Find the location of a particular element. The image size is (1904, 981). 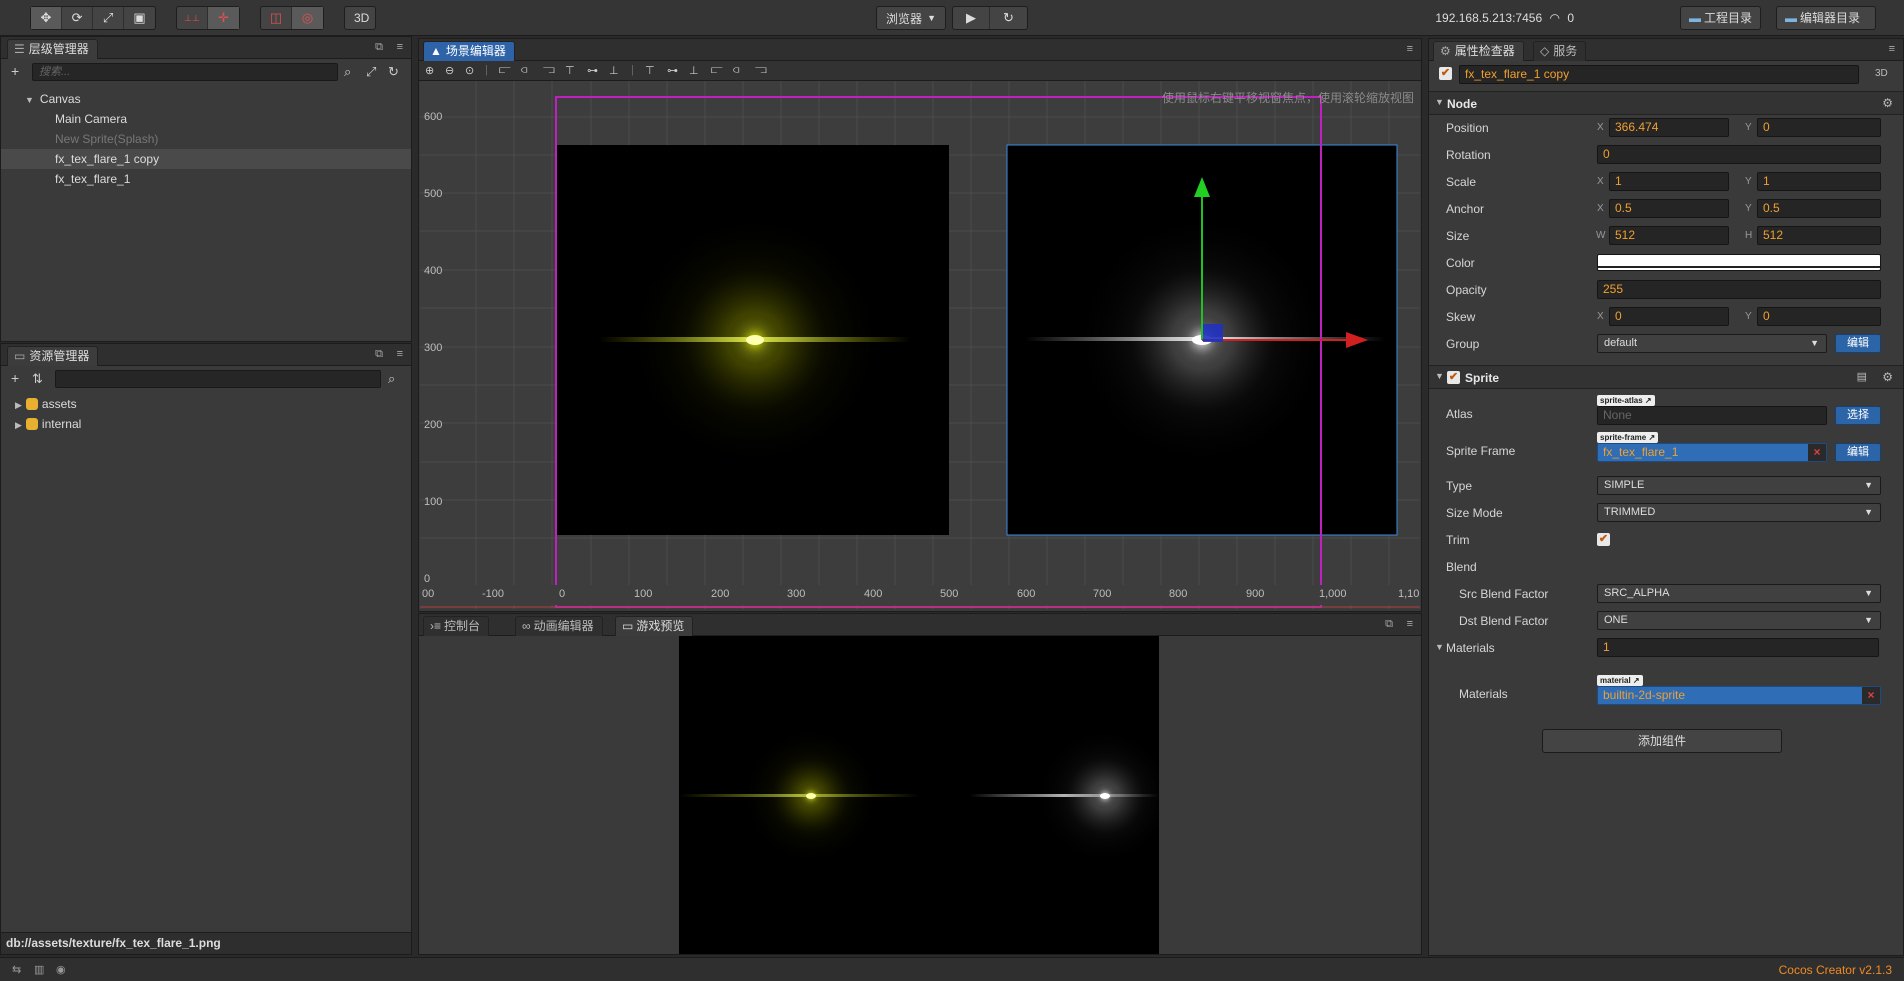

move-tool-icon: ✥ is located at coordinates (47, 18).